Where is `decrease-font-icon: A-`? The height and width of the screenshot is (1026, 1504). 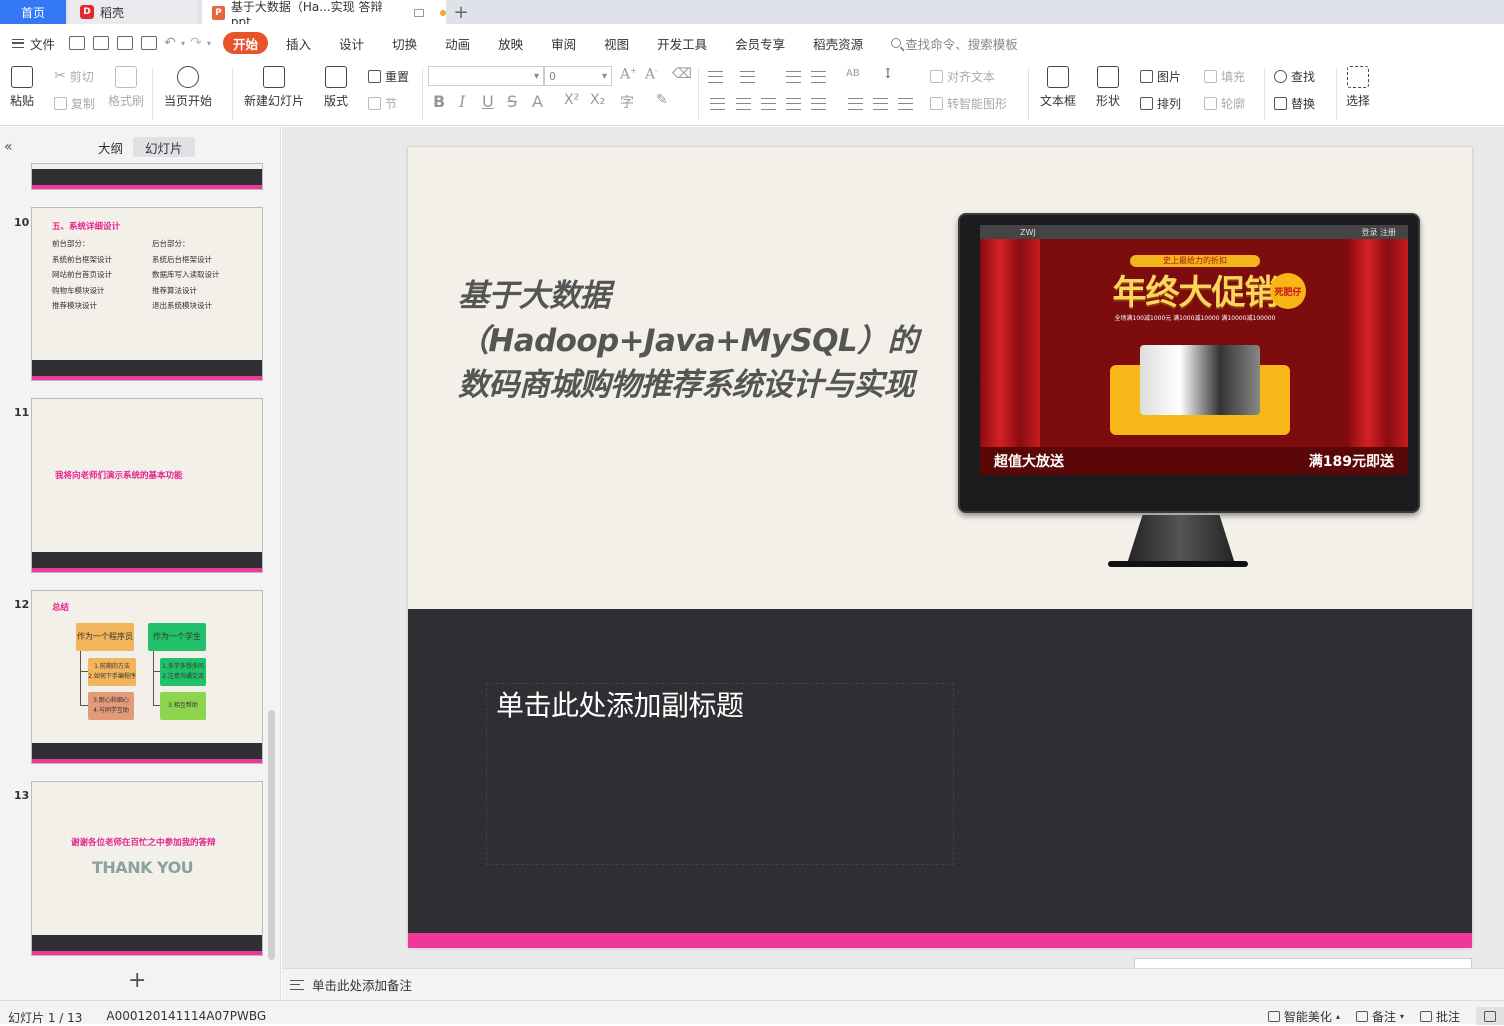
decrease-font-icon: A- is located at coordinates (651, 74).